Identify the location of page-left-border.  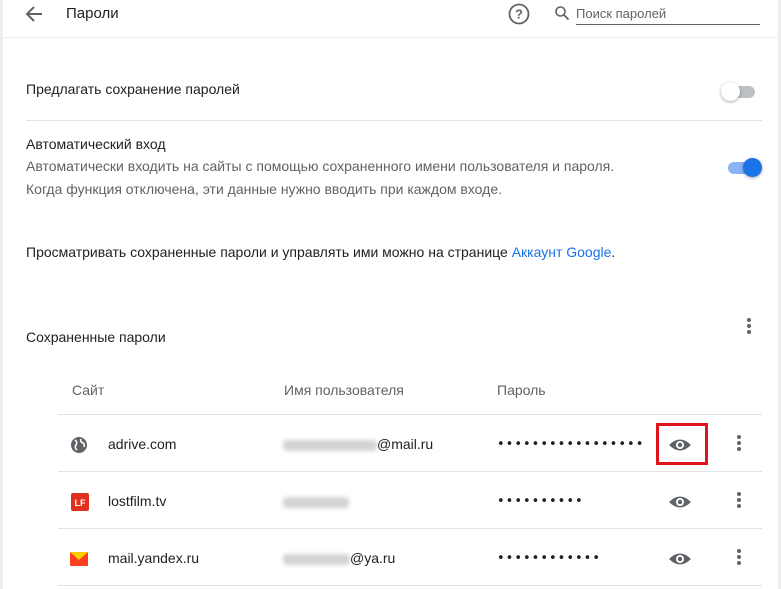
(1, 294).